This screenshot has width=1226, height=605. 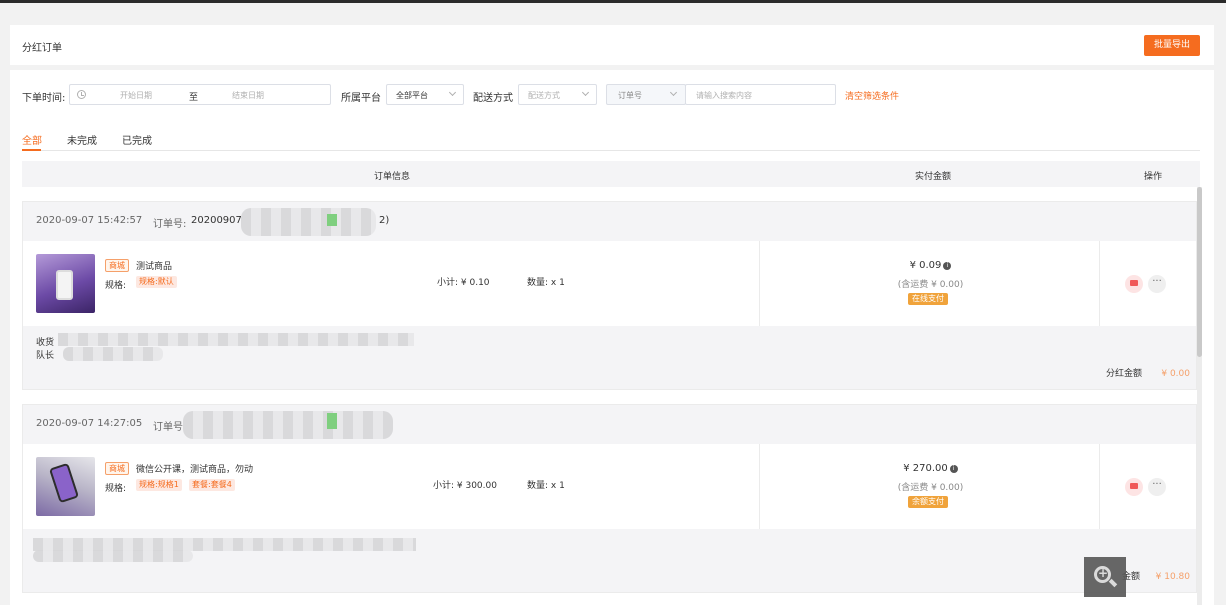 I want to click on paid-amount: ¥ 0.09 i, so click(x=930, y=265).